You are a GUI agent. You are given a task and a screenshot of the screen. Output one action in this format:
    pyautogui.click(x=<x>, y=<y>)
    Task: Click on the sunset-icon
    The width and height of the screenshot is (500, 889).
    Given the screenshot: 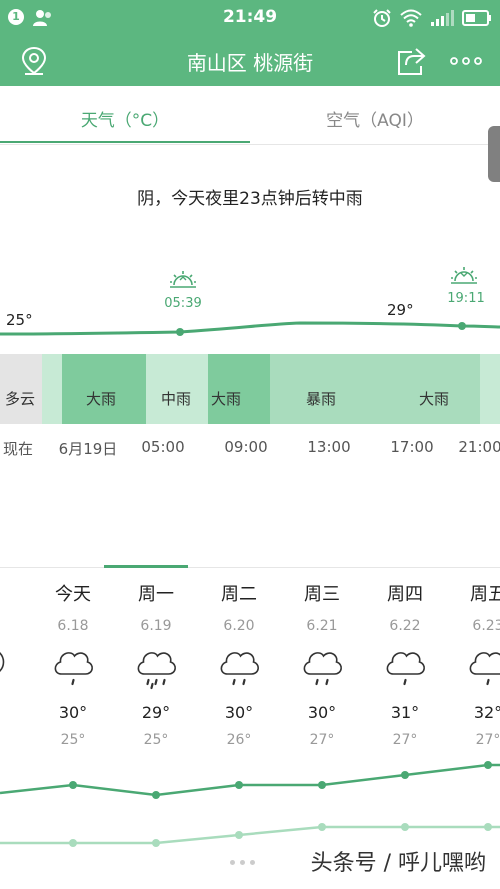 What is the action you would take?
    pyautogui.click(x=464, y=275)
    